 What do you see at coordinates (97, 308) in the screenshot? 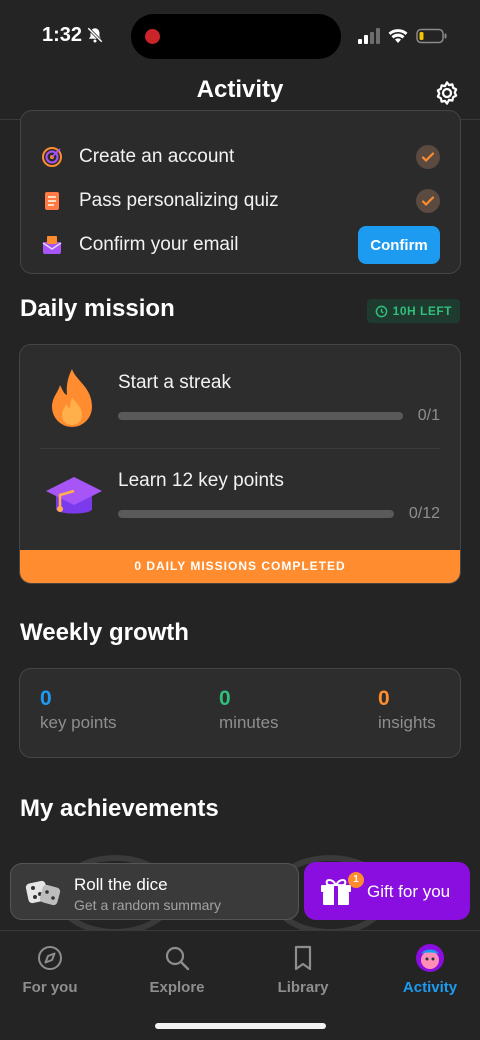
I see `daily-mission-title: Daily mission` at bounding box center [97, 308].